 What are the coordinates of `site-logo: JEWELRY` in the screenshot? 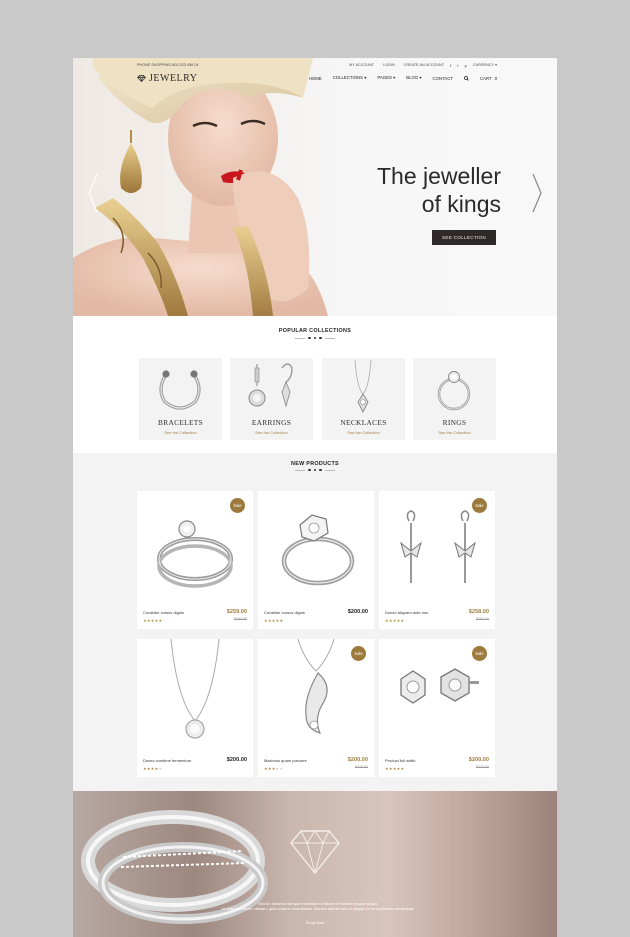 It's located at (223, 78).